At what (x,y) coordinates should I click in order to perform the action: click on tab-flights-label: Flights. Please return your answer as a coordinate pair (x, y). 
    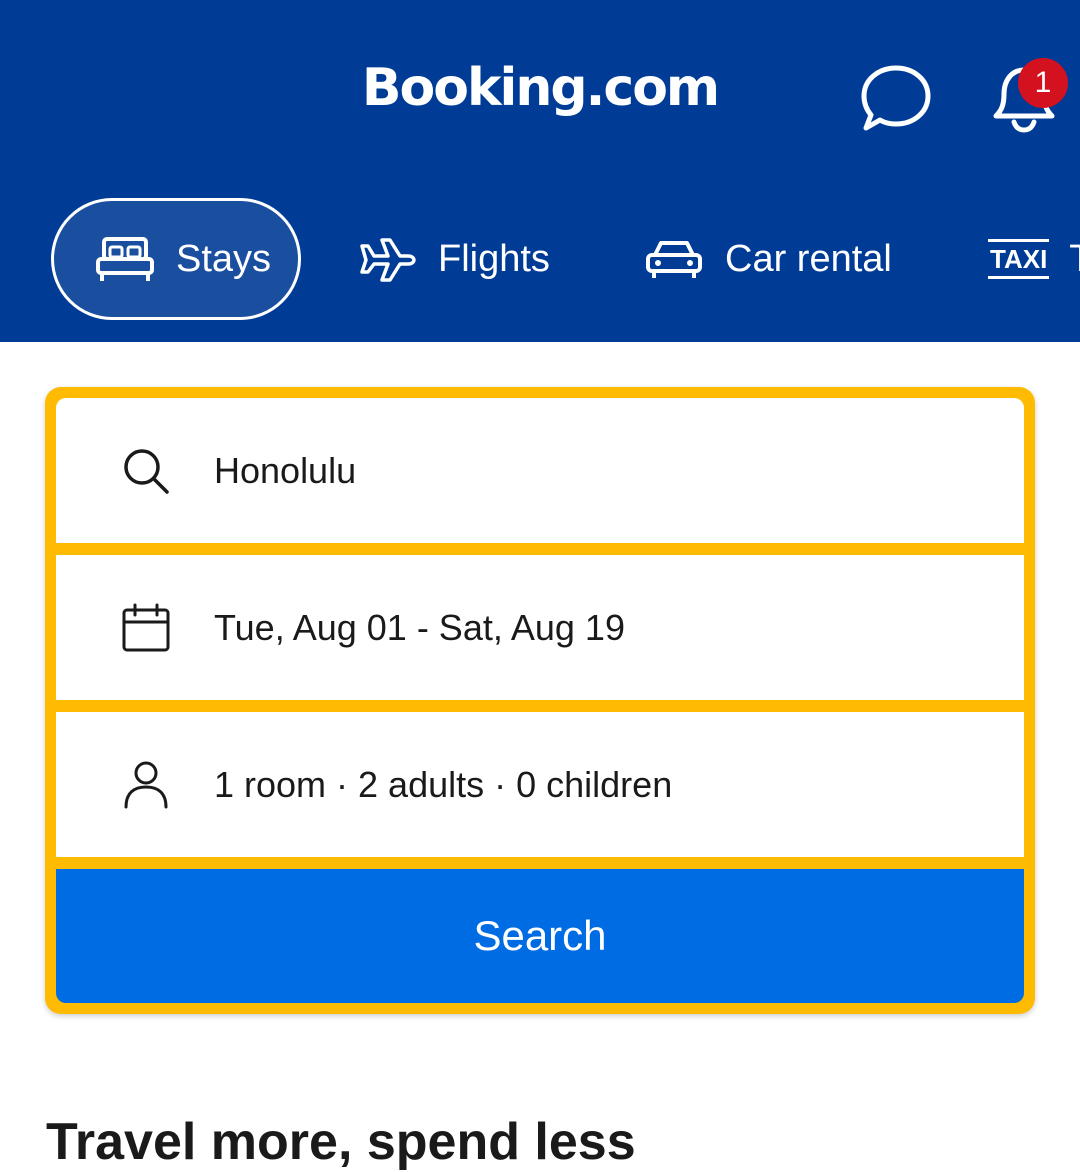
    Looking at the image, I should click on (494, 258).